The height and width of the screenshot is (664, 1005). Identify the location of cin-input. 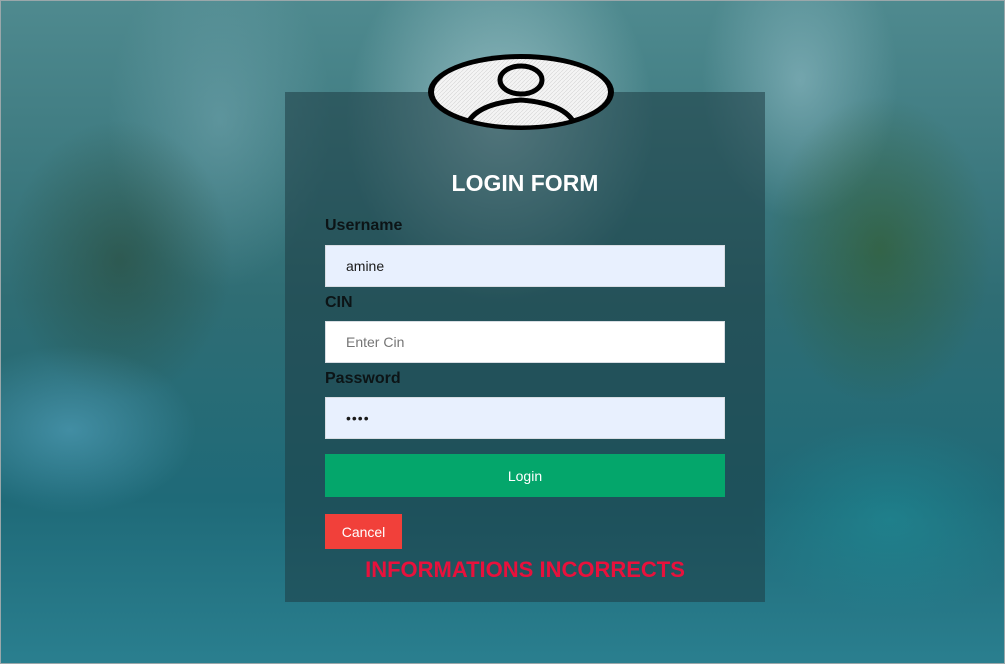
(525, 342).